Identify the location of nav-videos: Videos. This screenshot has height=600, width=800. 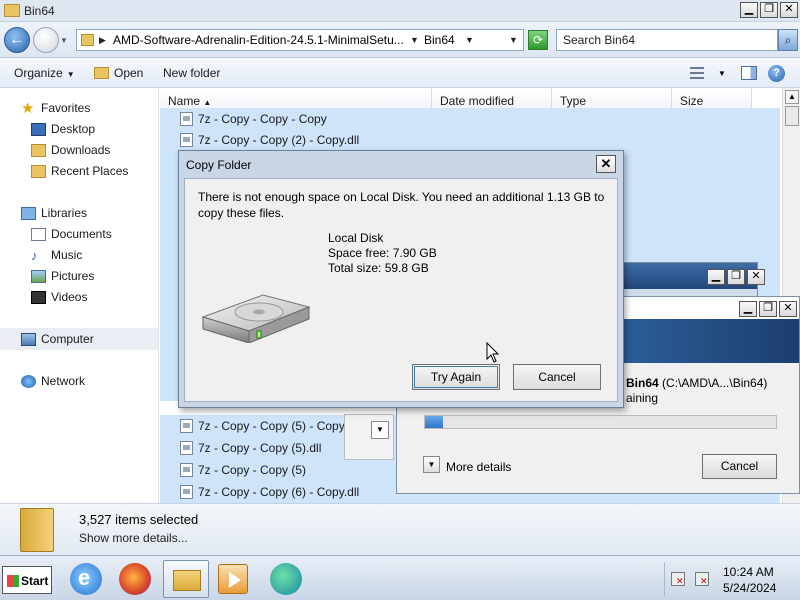
(59, 297).